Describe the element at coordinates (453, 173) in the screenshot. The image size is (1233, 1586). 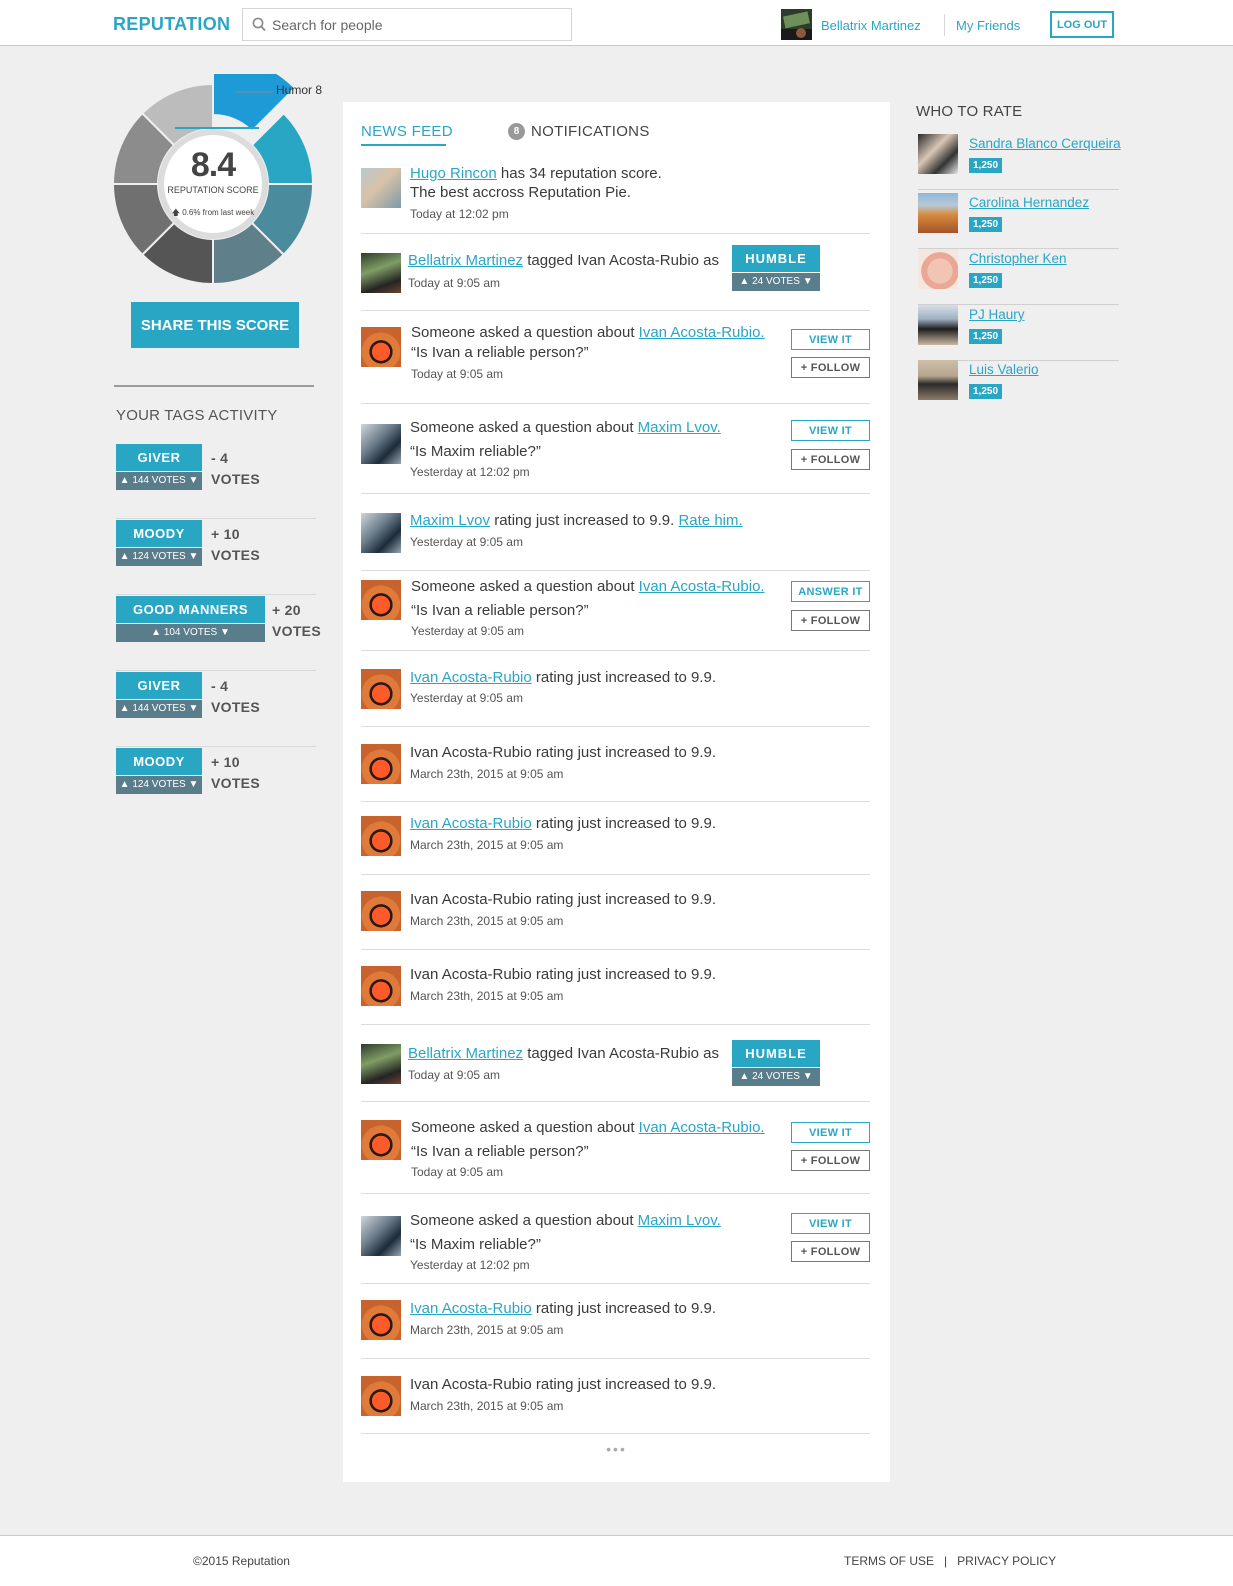
I see `user-link: Hugo Rincon` at that location.